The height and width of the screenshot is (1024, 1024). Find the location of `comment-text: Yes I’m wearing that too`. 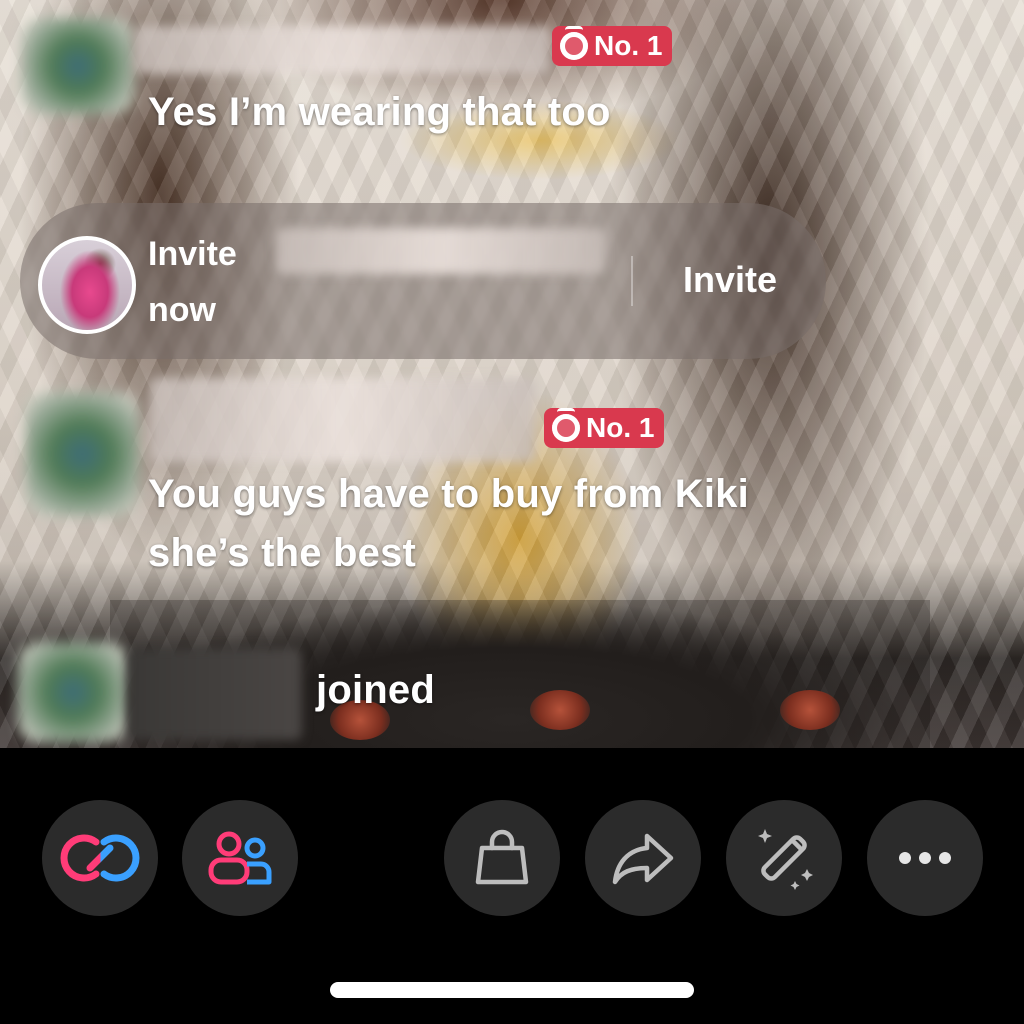

comment-text: Yes I’m wearing that too is located at coordinates (379, 112).